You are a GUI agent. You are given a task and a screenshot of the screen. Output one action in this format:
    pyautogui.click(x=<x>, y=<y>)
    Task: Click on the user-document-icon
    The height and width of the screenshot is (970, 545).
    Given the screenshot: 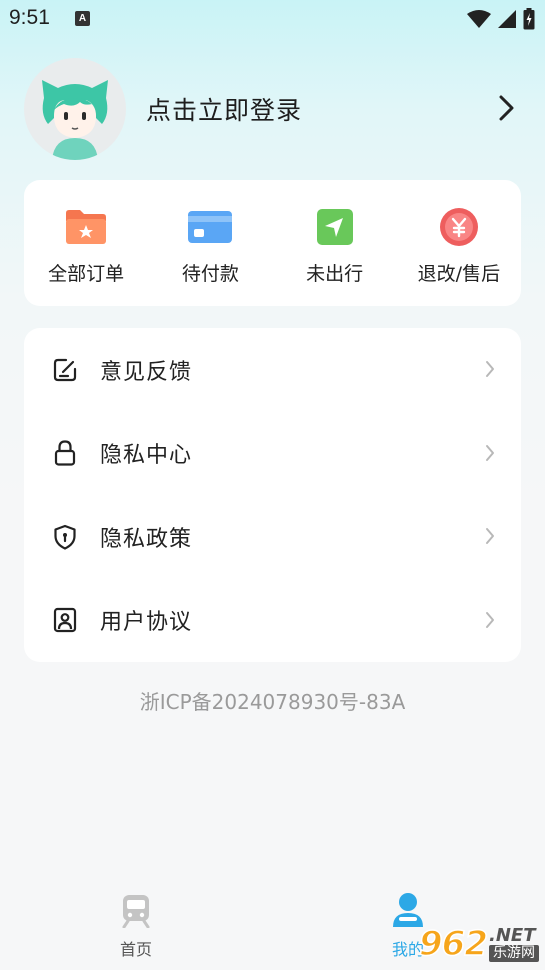 What is the action you would take?
    pyautogui.click(x=65, y=620)
    